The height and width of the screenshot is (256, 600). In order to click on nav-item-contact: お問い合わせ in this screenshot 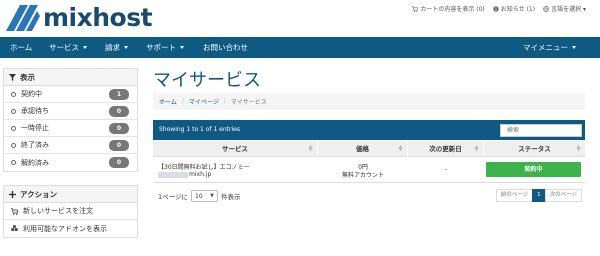, I will do `click(225, 47)`.